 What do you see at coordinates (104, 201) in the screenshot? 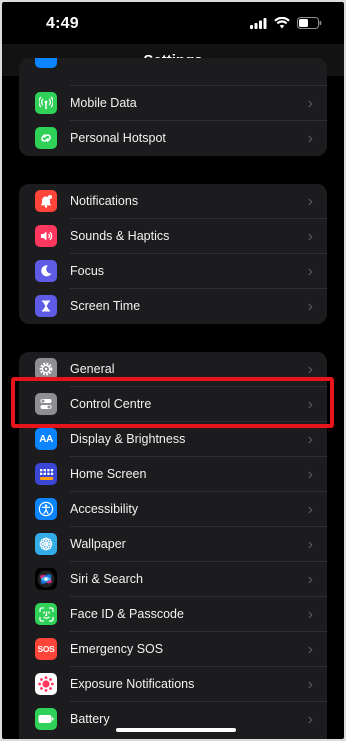
I see `settings-row-label: Notifications` at bounding box center [104, 201].